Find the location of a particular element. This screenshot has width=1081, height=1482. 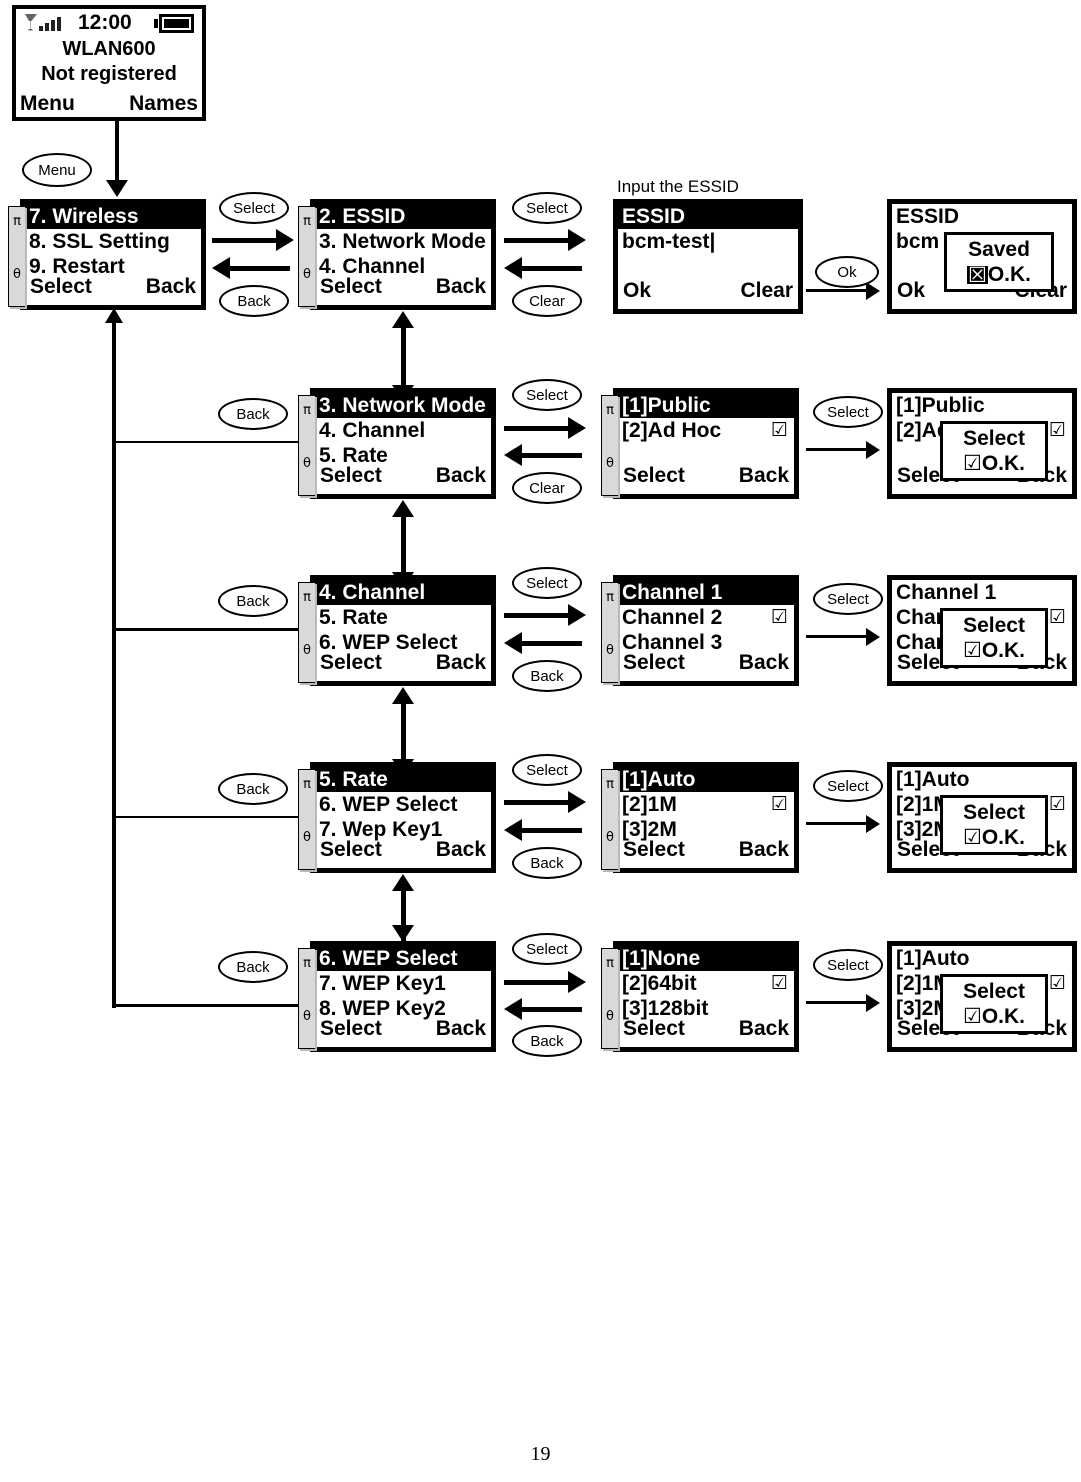

flow-line-right is located at coordinates (837, 290).